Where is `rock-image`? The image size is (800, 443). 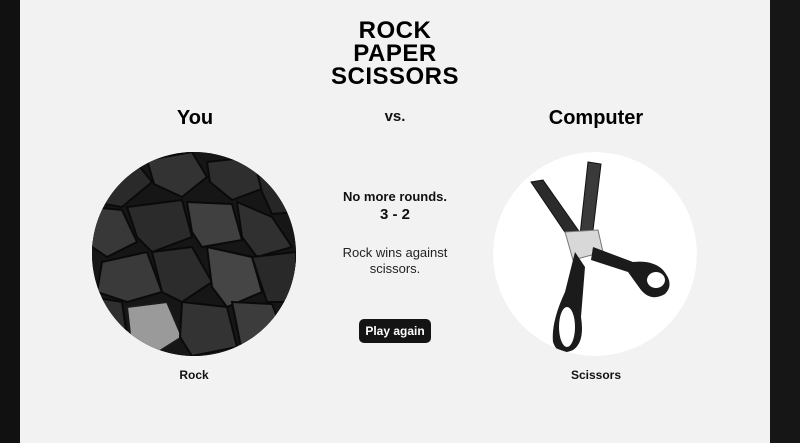 rock-image is located at coordinates (194, 254).